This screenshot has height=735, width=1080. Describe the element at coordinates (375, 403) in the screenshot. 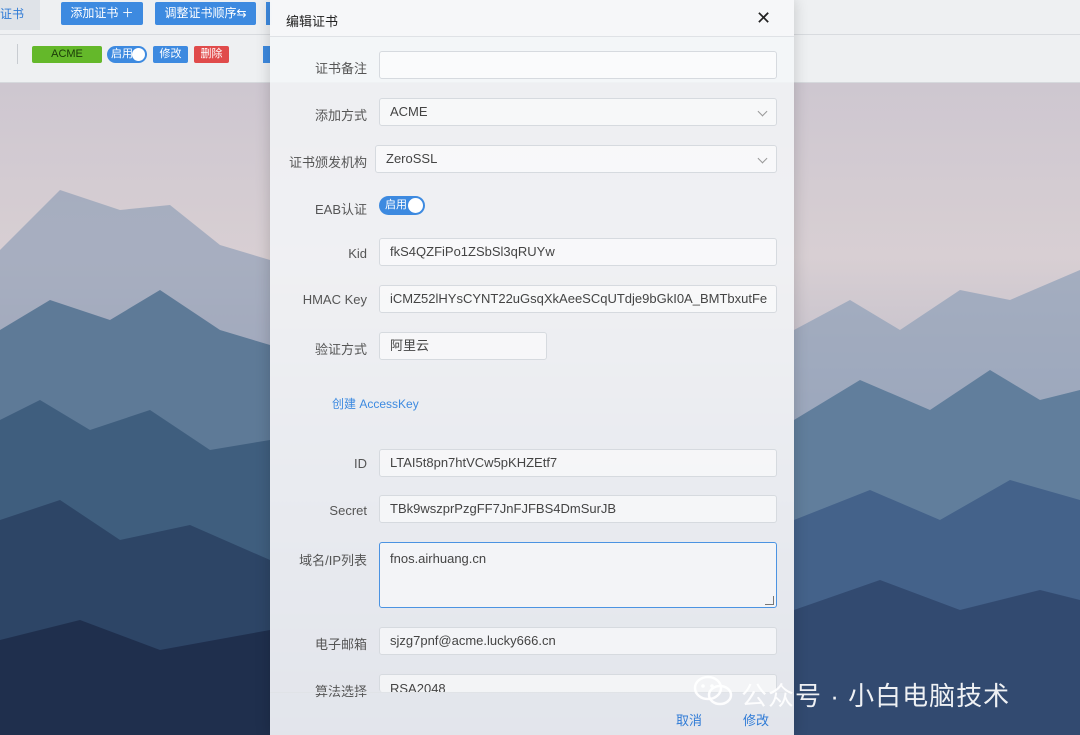

I see `create-accesskey-link: 创建 AccessKey` at that location.